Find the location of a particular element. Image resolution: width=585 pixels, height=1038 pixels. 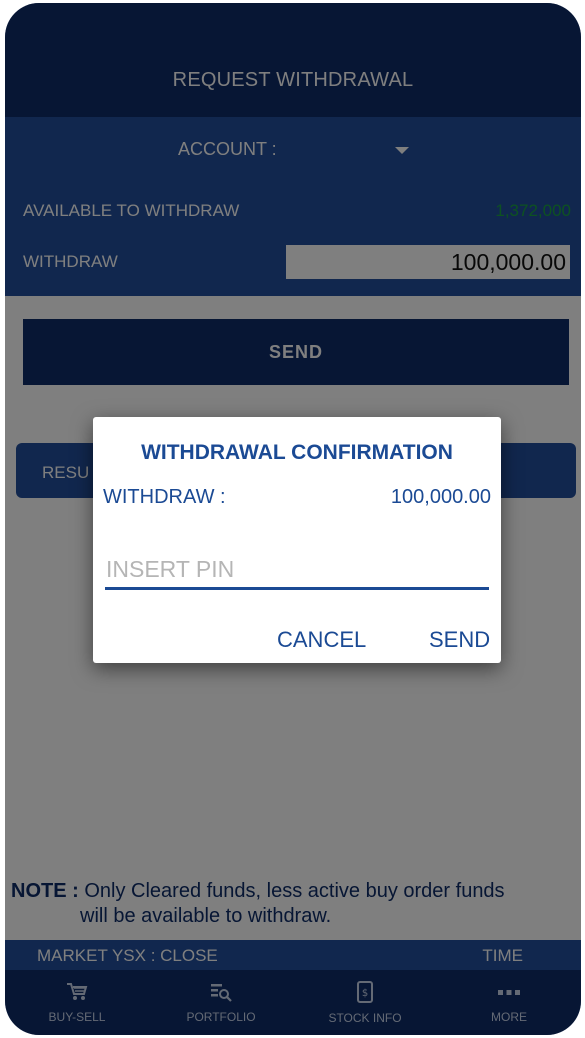

cancel-button: CANCEL is located at coordinates (321, 640).